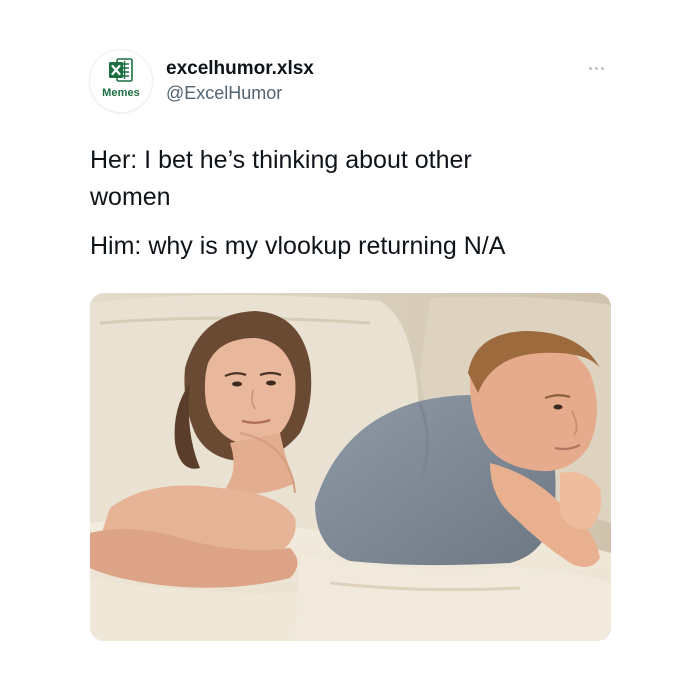 Image resolution: width=700 pixels, height=700 pixels. Describe the element at coordinates (590, 68) in the screenshot. I see `more-options-icon` at that location.